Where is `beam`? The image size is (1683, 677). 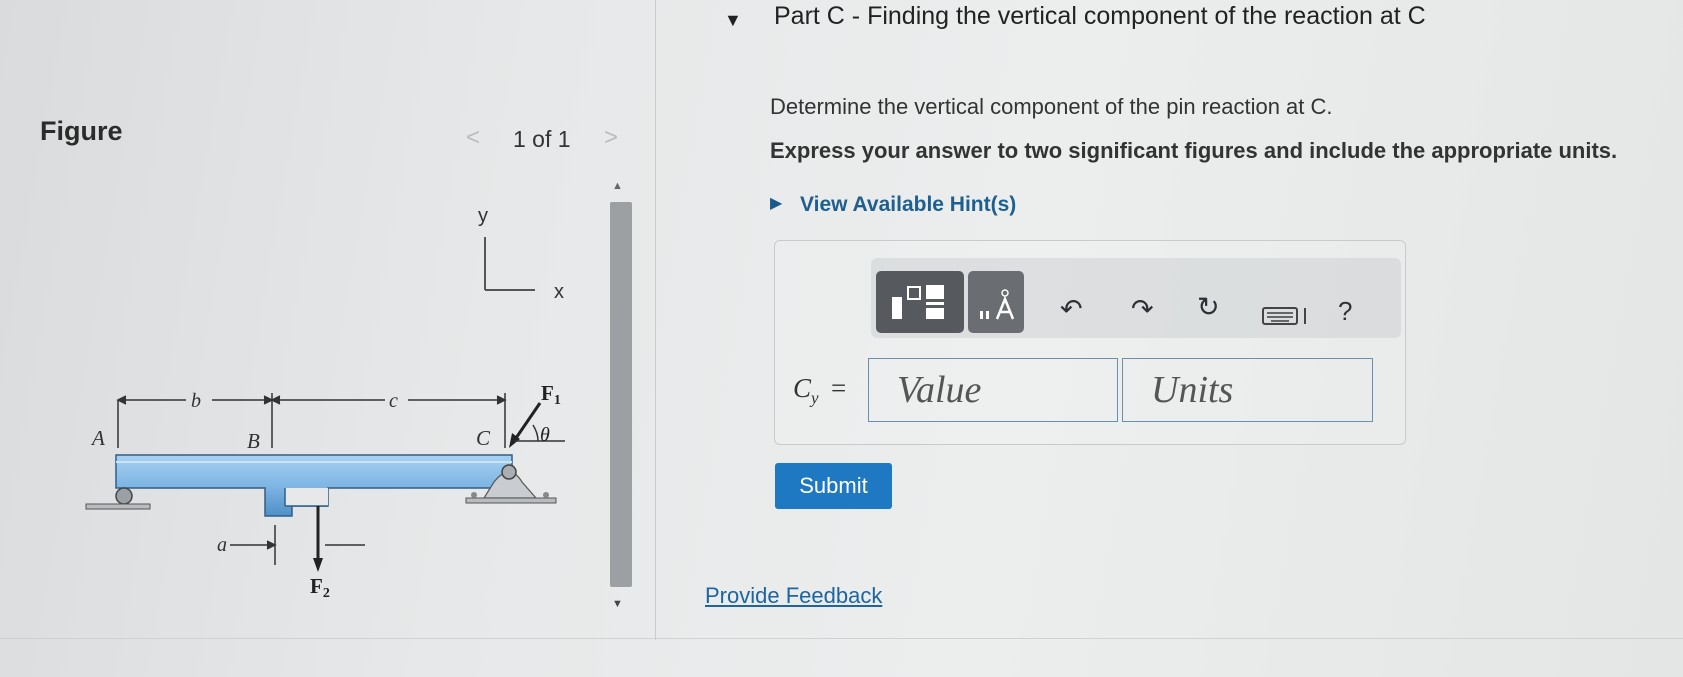
beam is located at coordinates (314, 485).